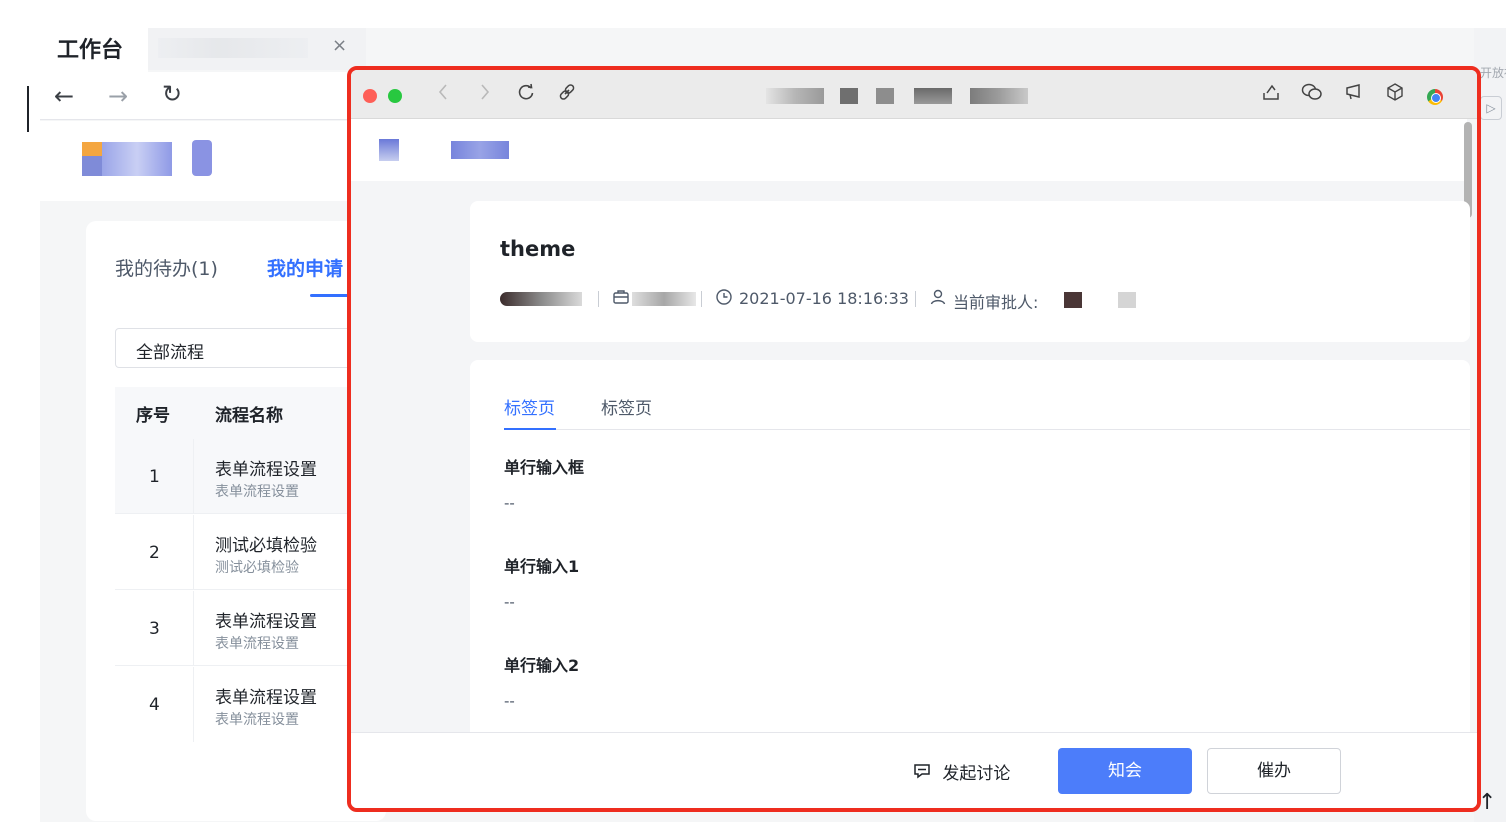 This screenshot has height=822, width=1506. What do you see at coordinates (257, 568) in the screenshot?
I see `row-subtitle: 测试必填检验` at bounding box center [257, 568].